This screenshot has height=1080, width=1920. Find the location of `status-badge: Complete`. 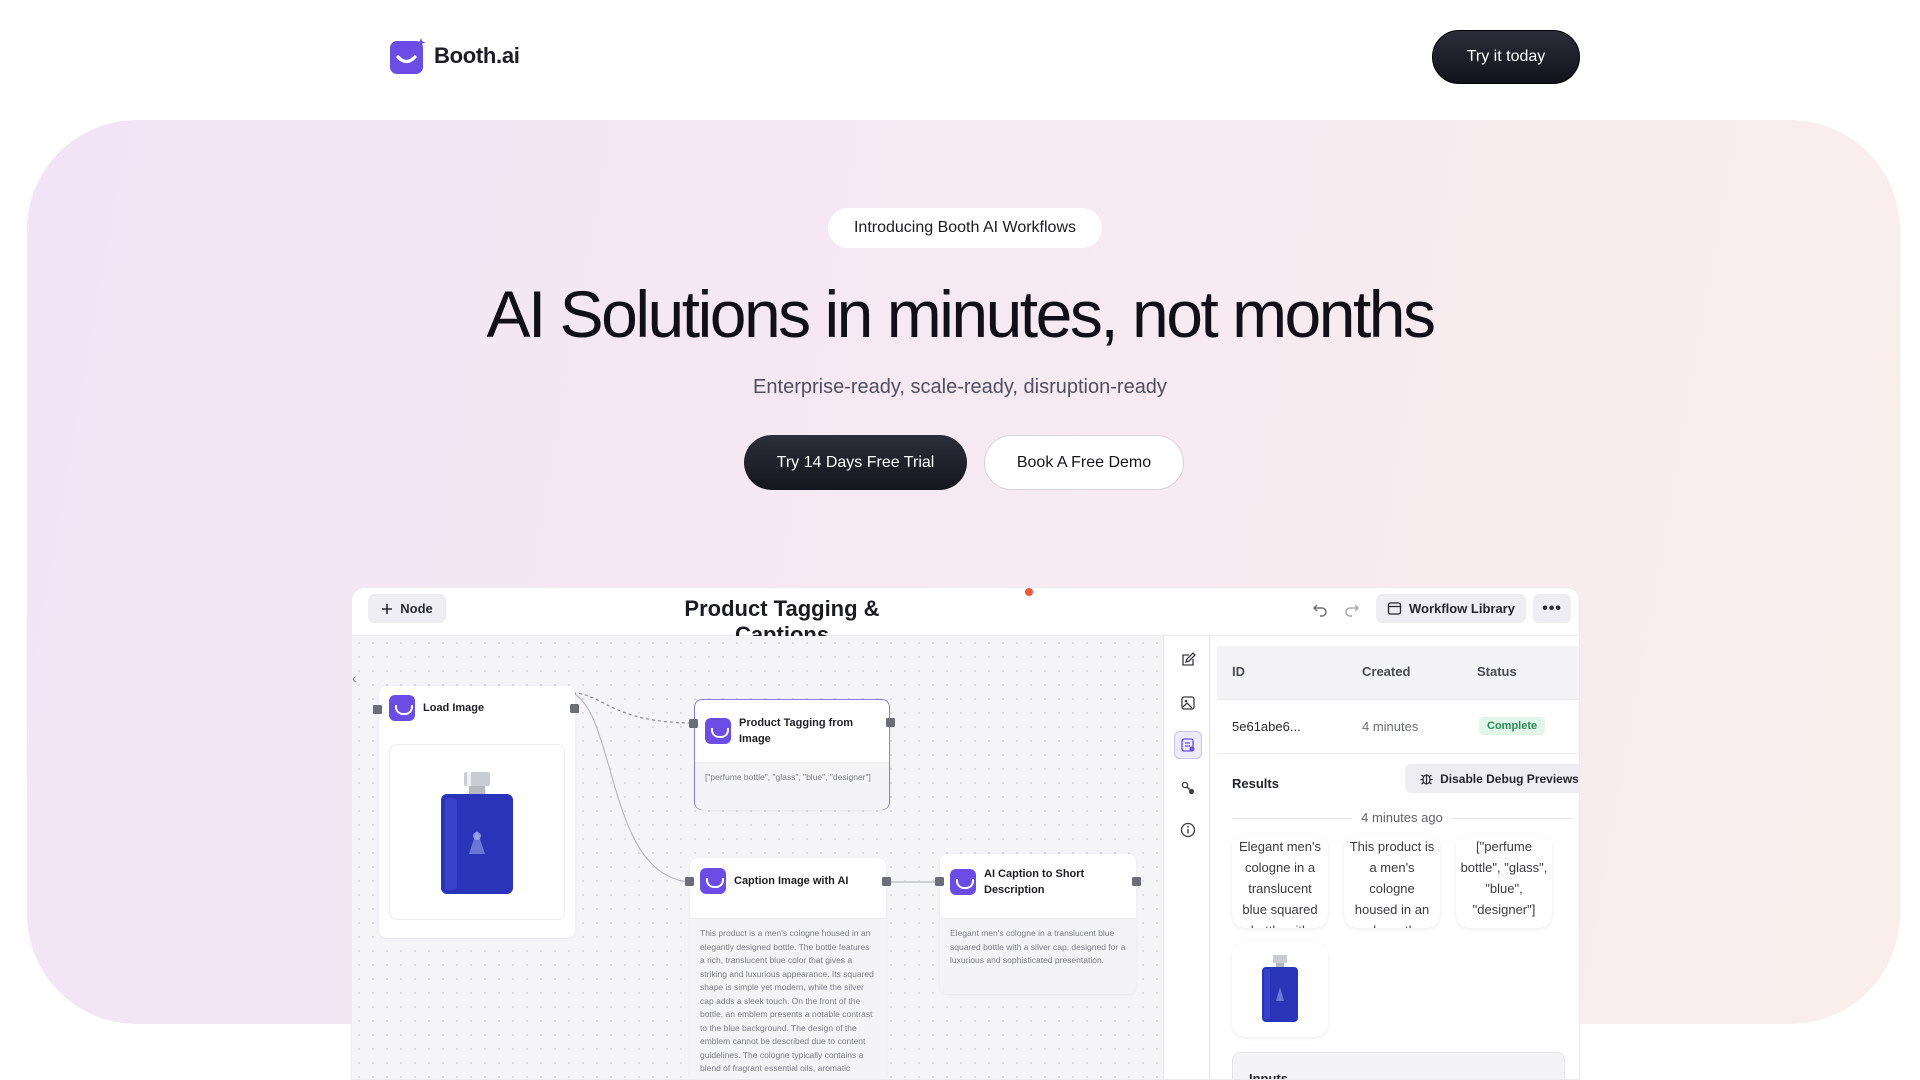

status-badge: Complete is located at coordinates (1512, 726).